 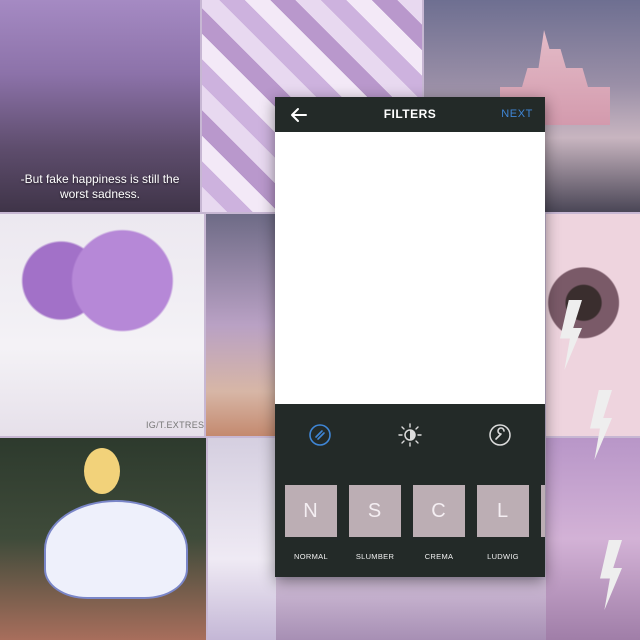 What do you see at coordinates (503, 556) in the screenshot?
I see `filter-label: LUDWIG` at bounding box center [503, 556].